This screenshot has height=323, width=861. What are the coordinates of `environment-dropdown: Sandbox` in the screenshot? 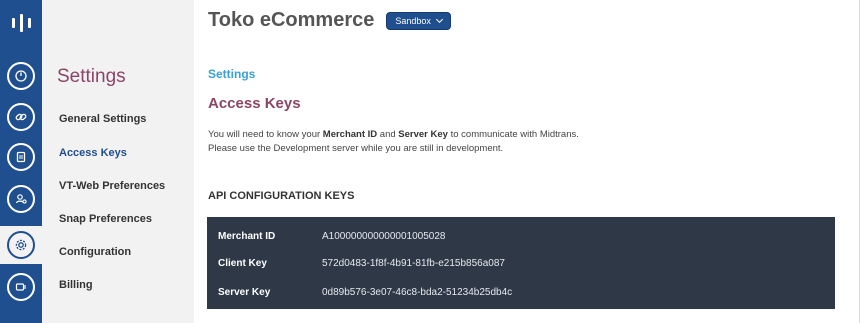 It's located at (418, 20).